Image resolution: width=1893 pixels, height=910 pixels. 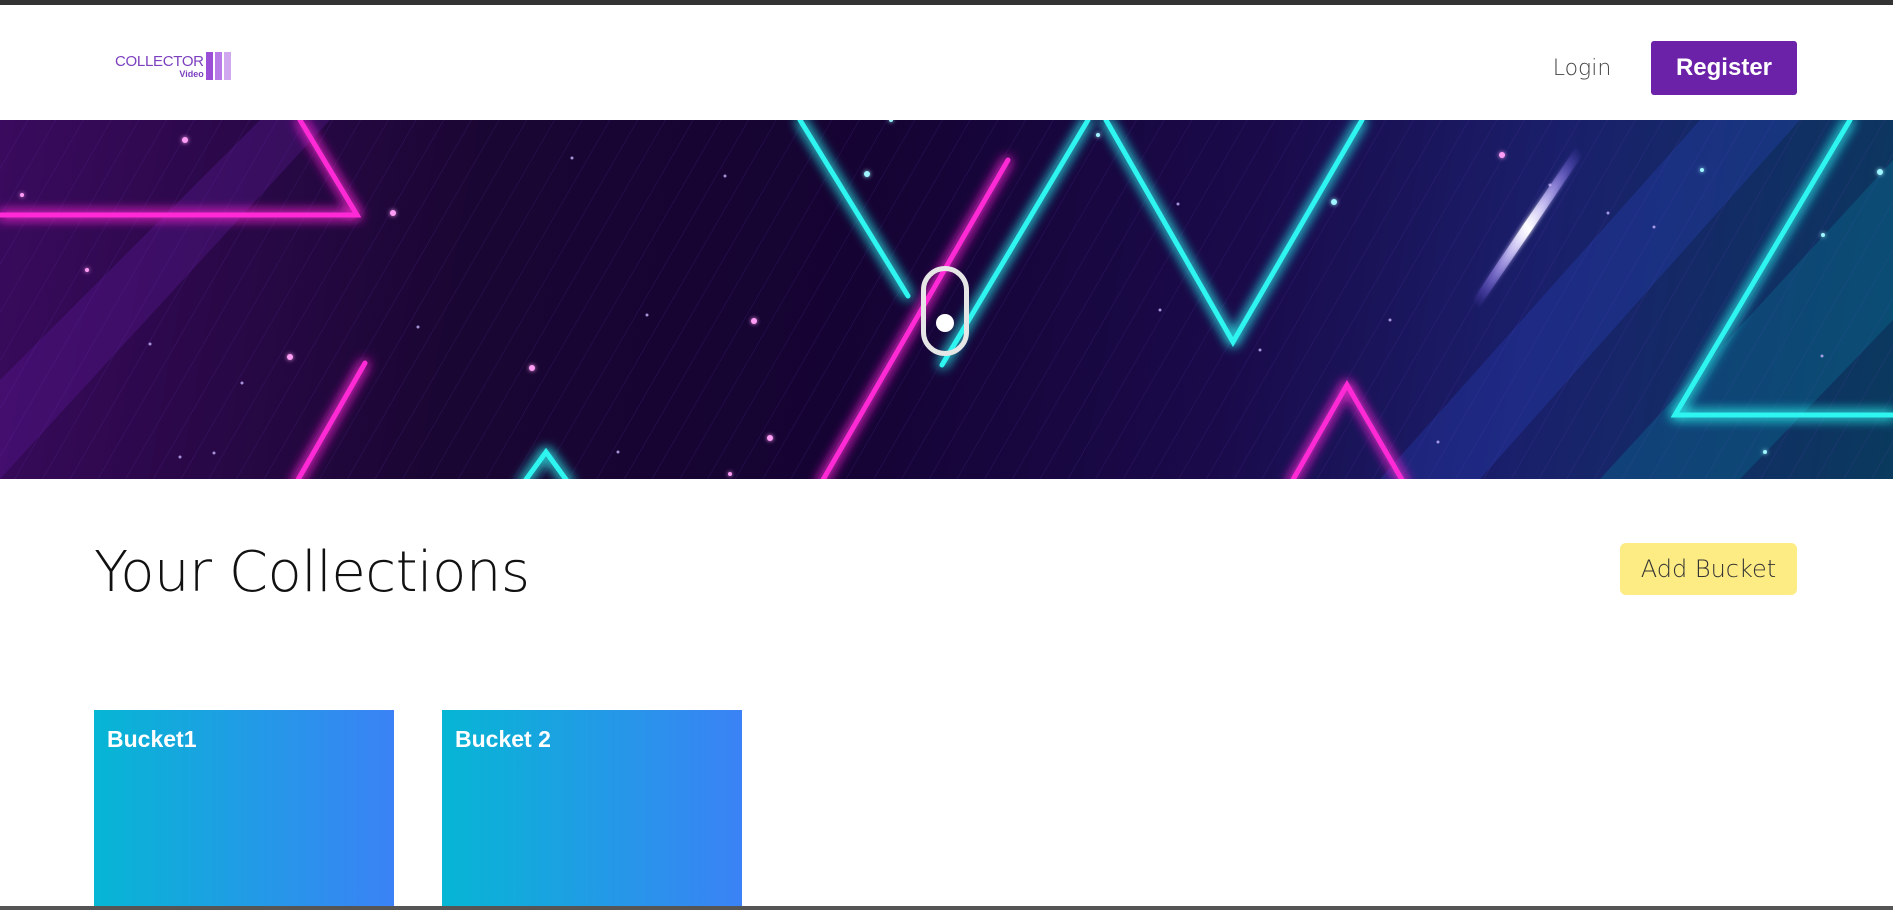 I want to click on navbar: COLLECTOR Video Login Register, so click(x=946, y=62).